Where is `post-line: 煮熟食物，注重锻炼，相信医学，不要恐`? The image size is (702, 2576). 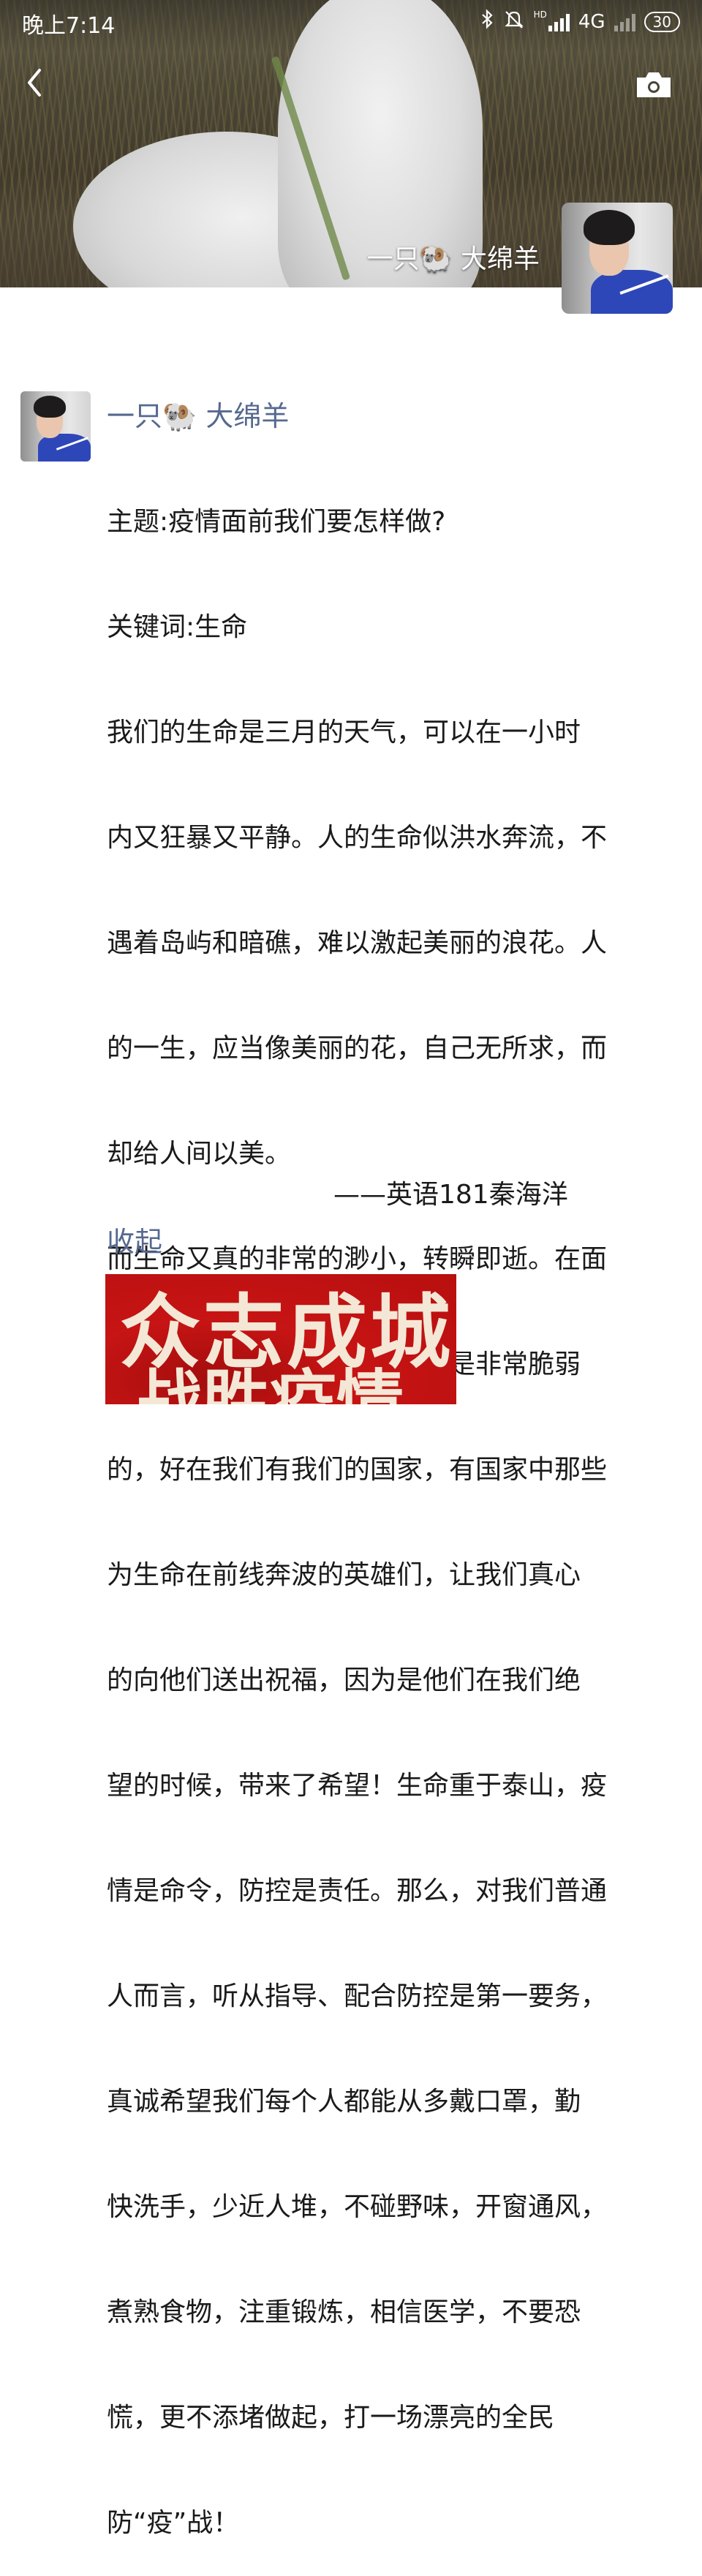
post-line: 煮熟食物，注重锻炼，相信医学，不要恐 is located at coordinates (344, 2312).